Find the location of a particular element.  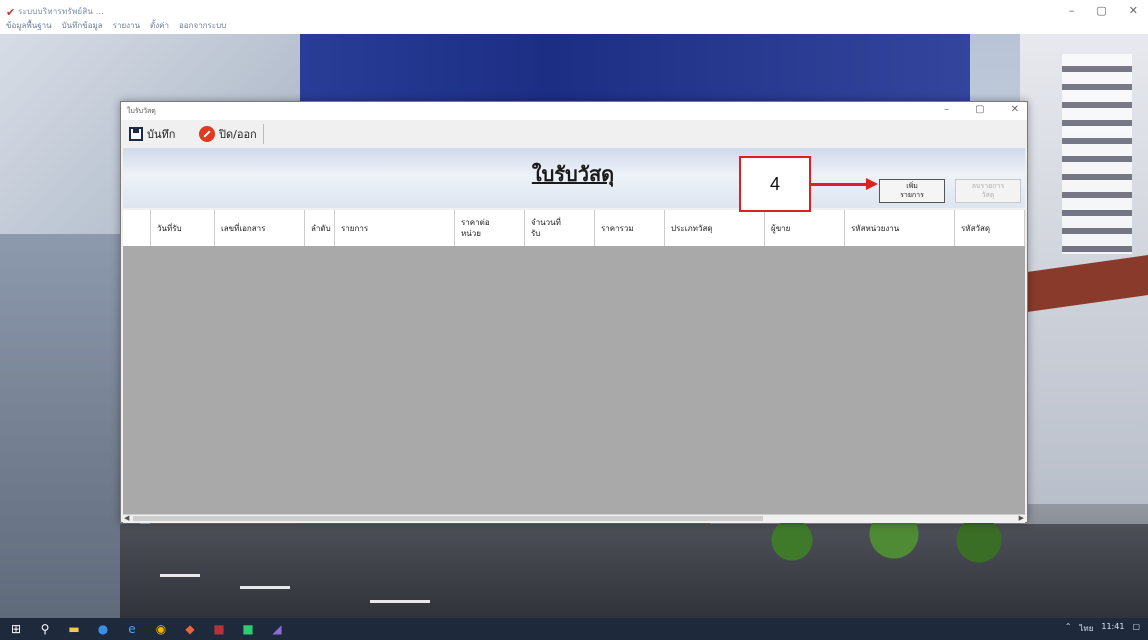

column-header: ราคารวม is located at coordinates (630, 228).